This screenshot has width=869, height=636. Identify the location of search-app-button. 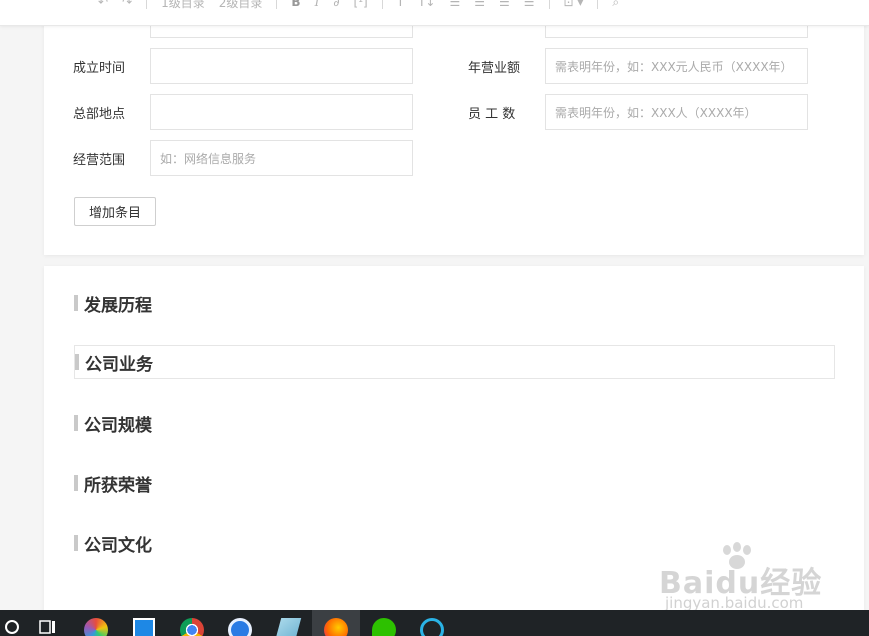
(432, 623).